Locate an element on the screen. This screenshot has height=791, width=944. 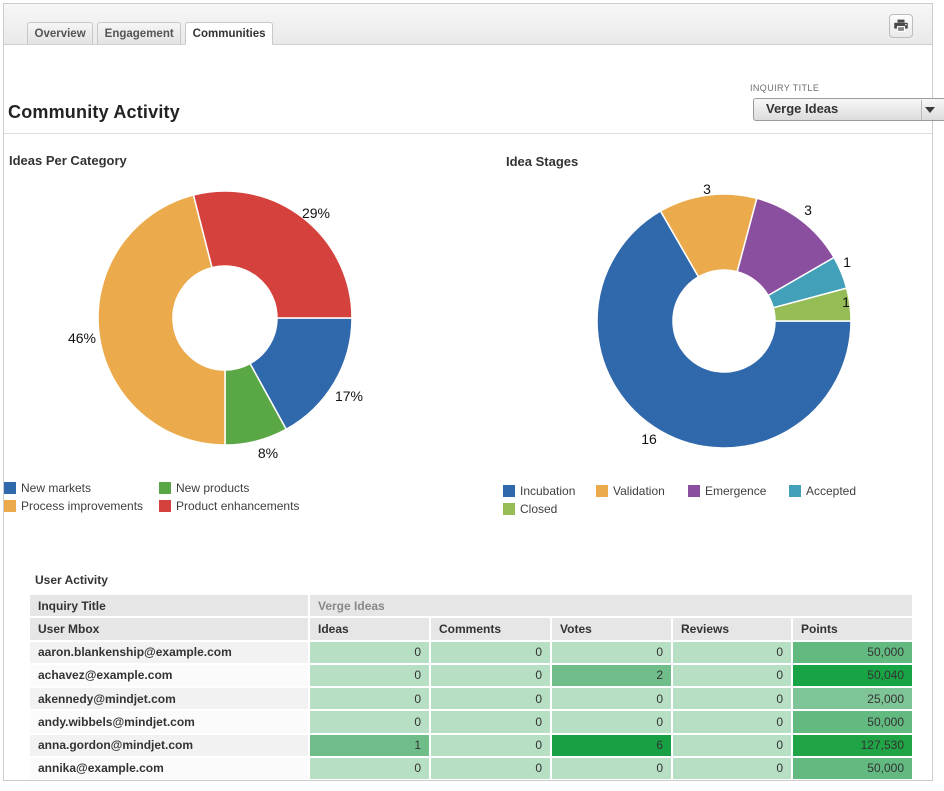
svg-text: 16 is located at coordinates (649, 439).